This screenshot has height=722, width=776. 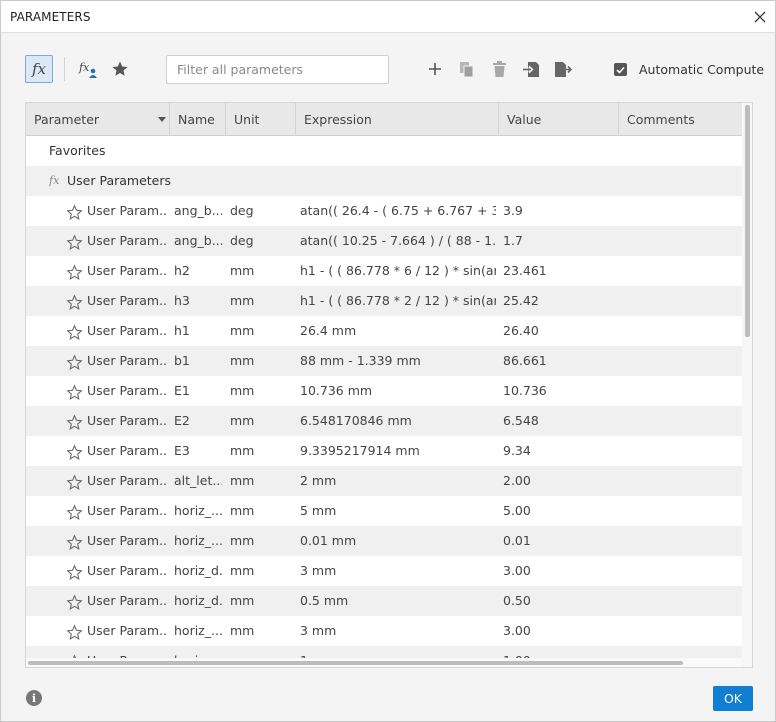 I want to click on export-parameters-button, so click(x=563, y=69).